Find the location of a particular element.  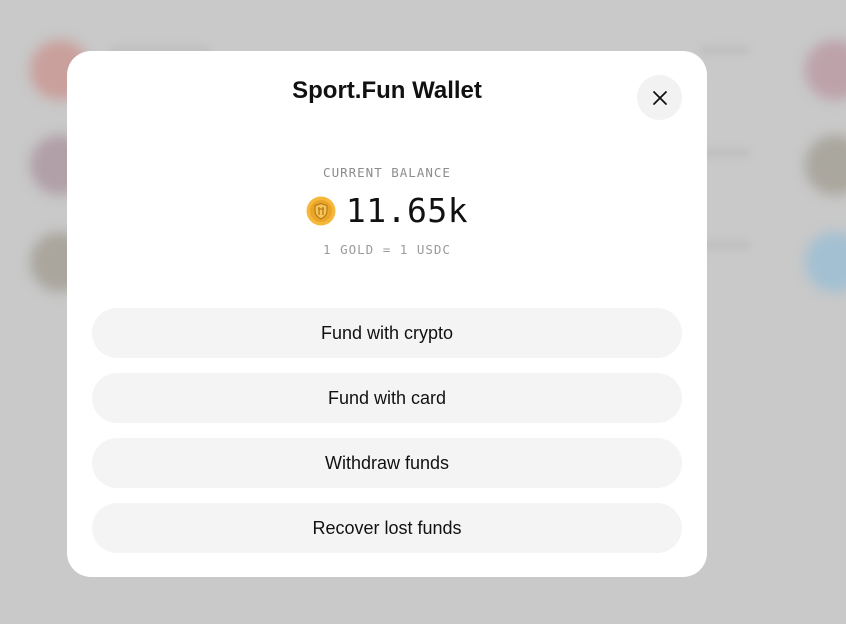

fund-with-crypto-button: Fund with crypto is located at coordinates (387, 333).